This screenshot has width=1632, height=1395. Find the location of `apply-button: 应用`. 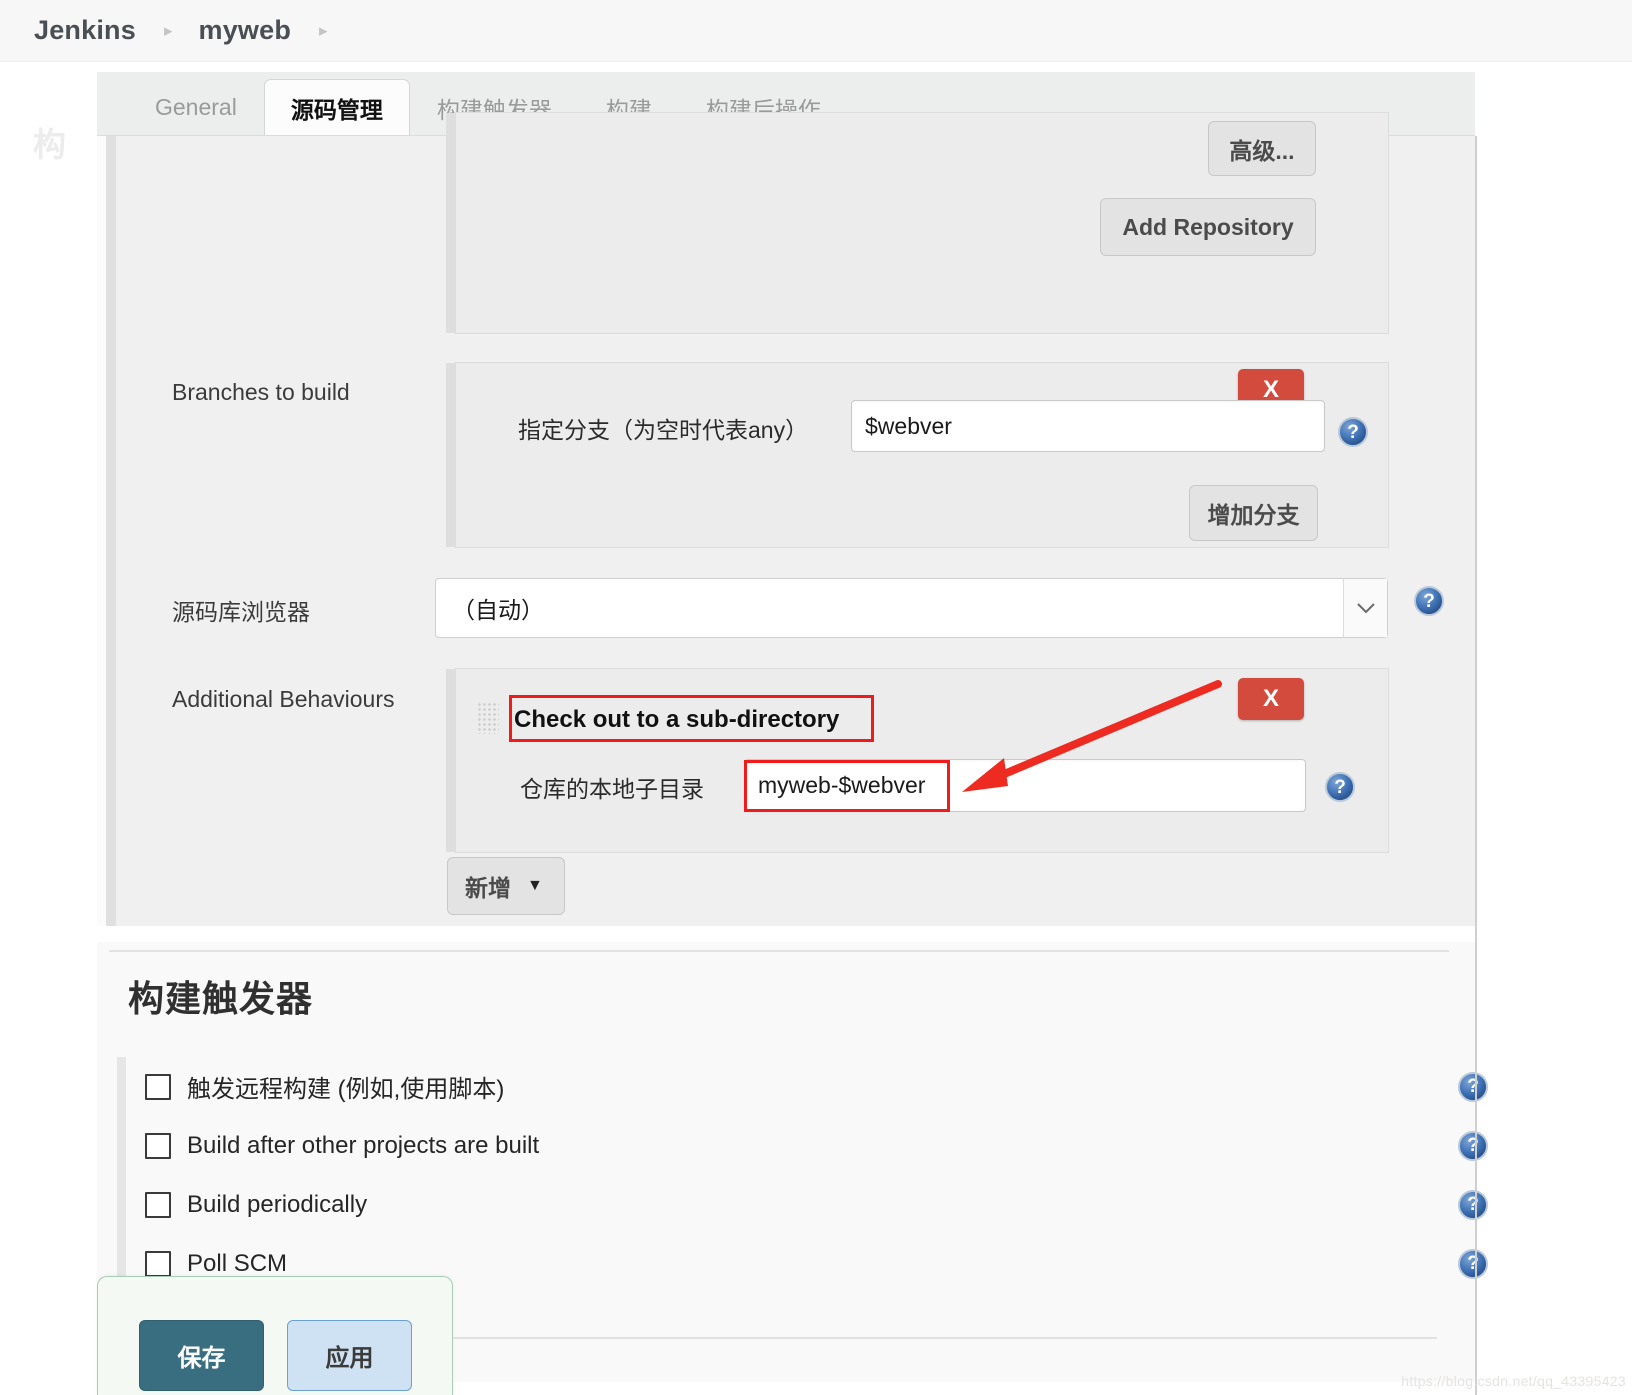

apply-button: 应用 is located at coordinates (349, 1355).